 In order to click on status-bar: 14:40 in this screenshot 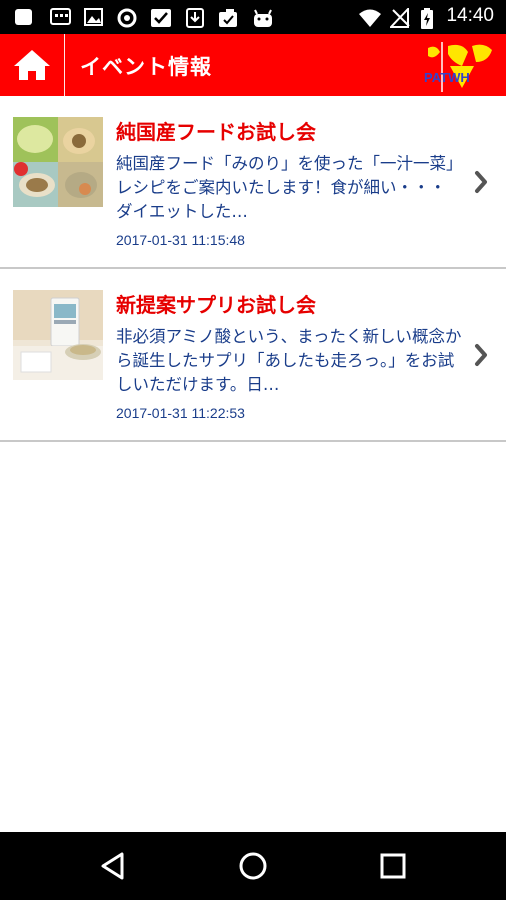, I will do `click(253, 17)`.